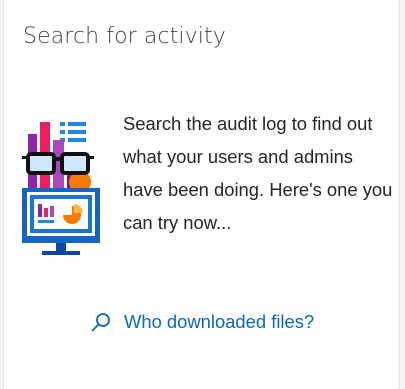  What do you see at coordinates (124, 36) in the screenshot?
I see `card-title: Search for activity` at bounding box center [124, 36].